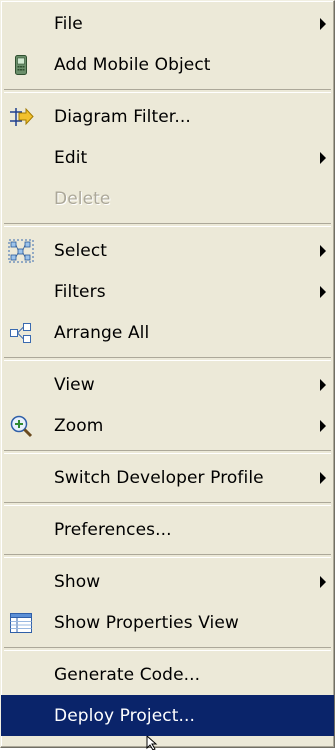 This screenshot has height=750, width=335. Describe the element at coordinates (80, 291) in the screenshot. I see `menu-item-label: Filters` at that location.